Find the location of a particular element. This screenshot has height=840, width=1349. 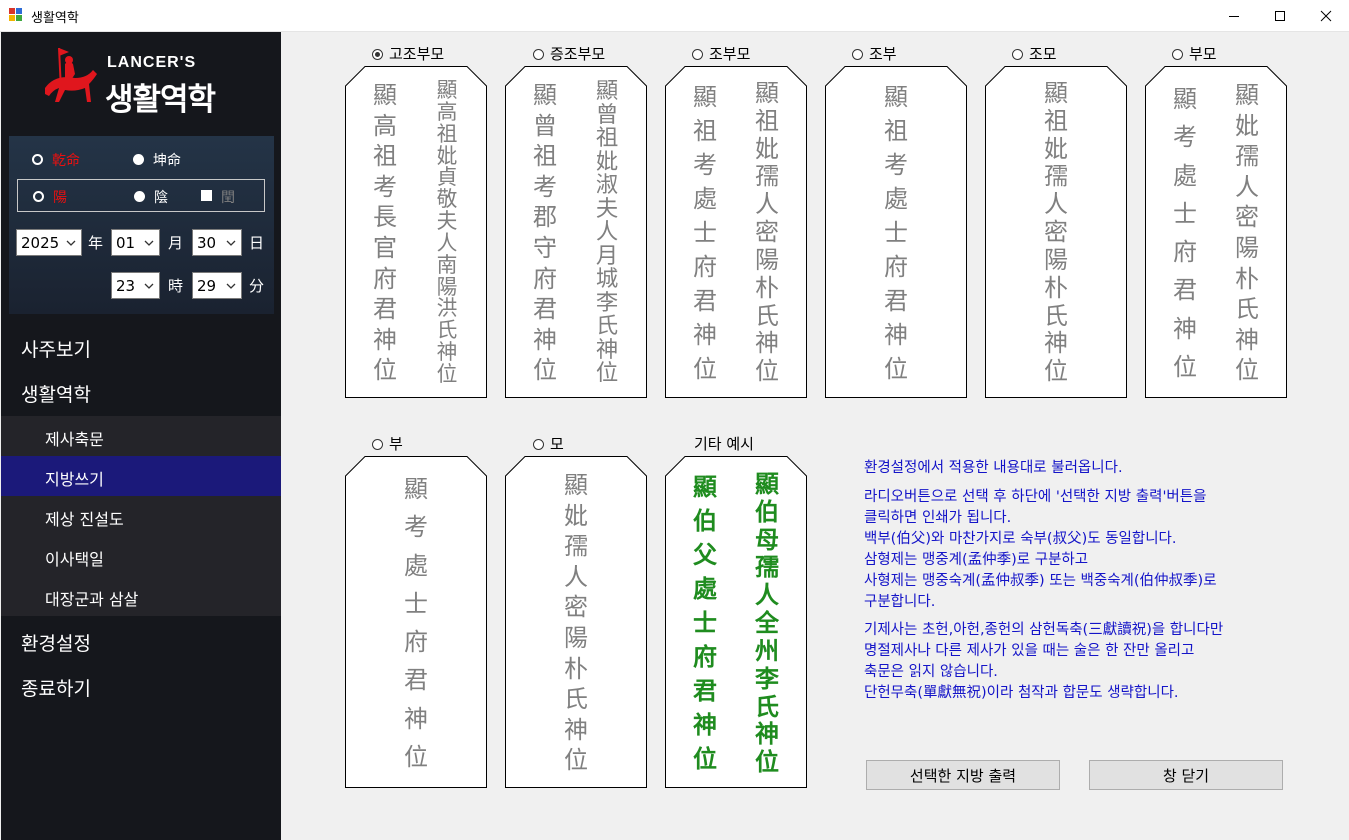

jibang-tablet: 顯妣孺人密陽朴氏神位顯考處士府君神位 is located at coordinates (1216, 232).